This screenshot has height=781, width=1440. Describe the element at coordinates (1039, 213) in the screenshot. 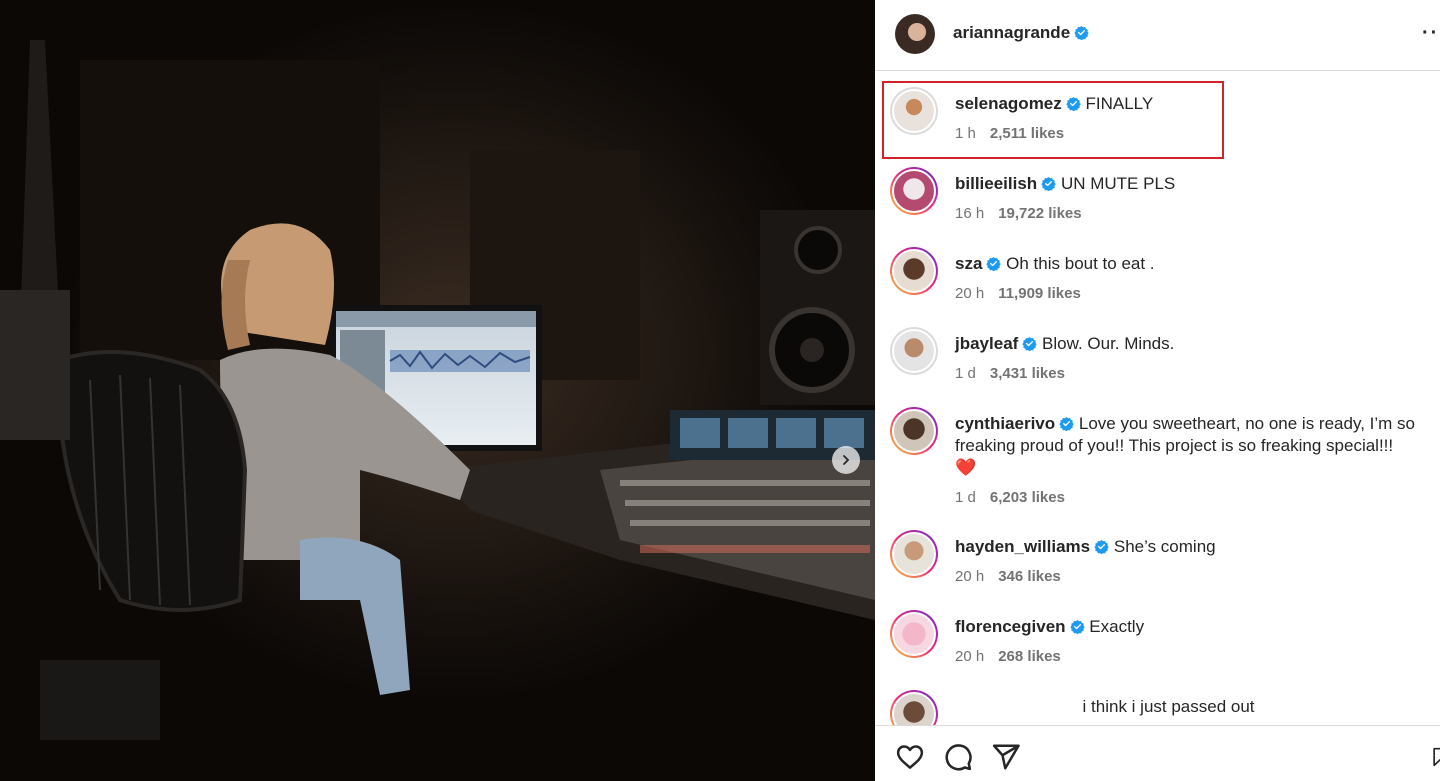

I see `comment-likes: 19,722 likes` at that location.